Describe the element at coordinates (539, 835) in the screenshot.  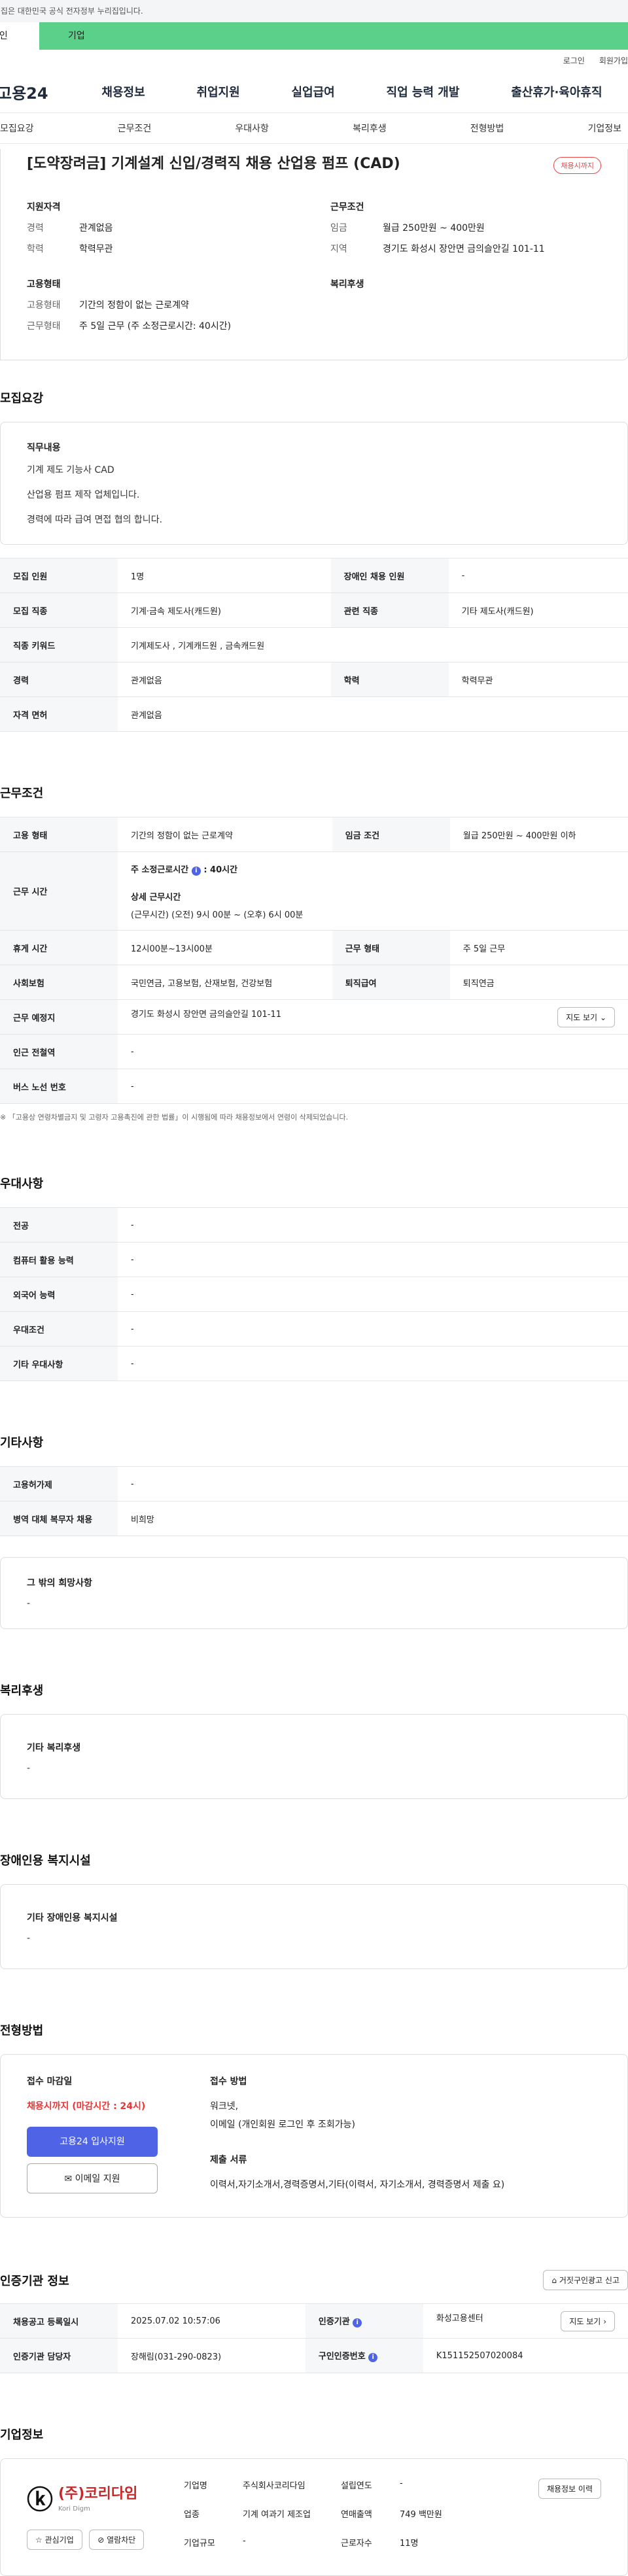
I see `cell: 월급 250만원 ~ 400만원 이하` at that location.